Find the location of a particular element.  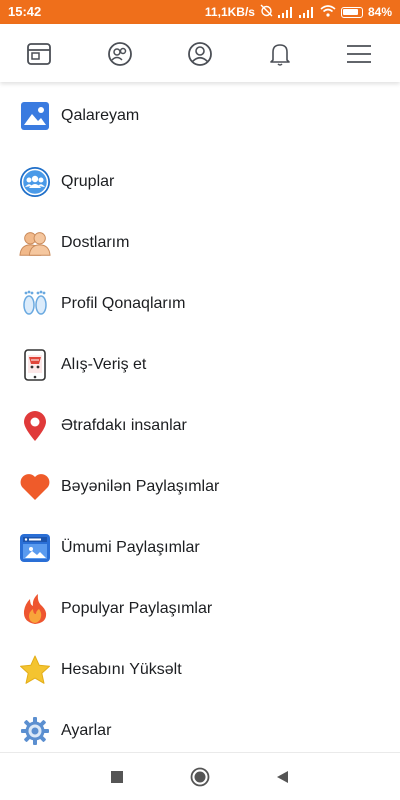

home-circle-icon is located at coordinates (200, 777).